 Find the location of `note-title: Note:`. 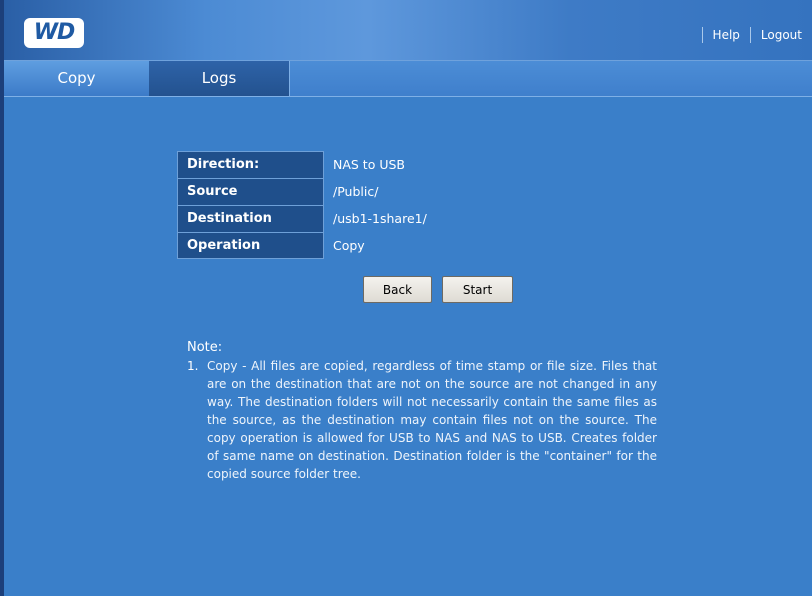

note-title: Note: is located at coordinates (205, 347).